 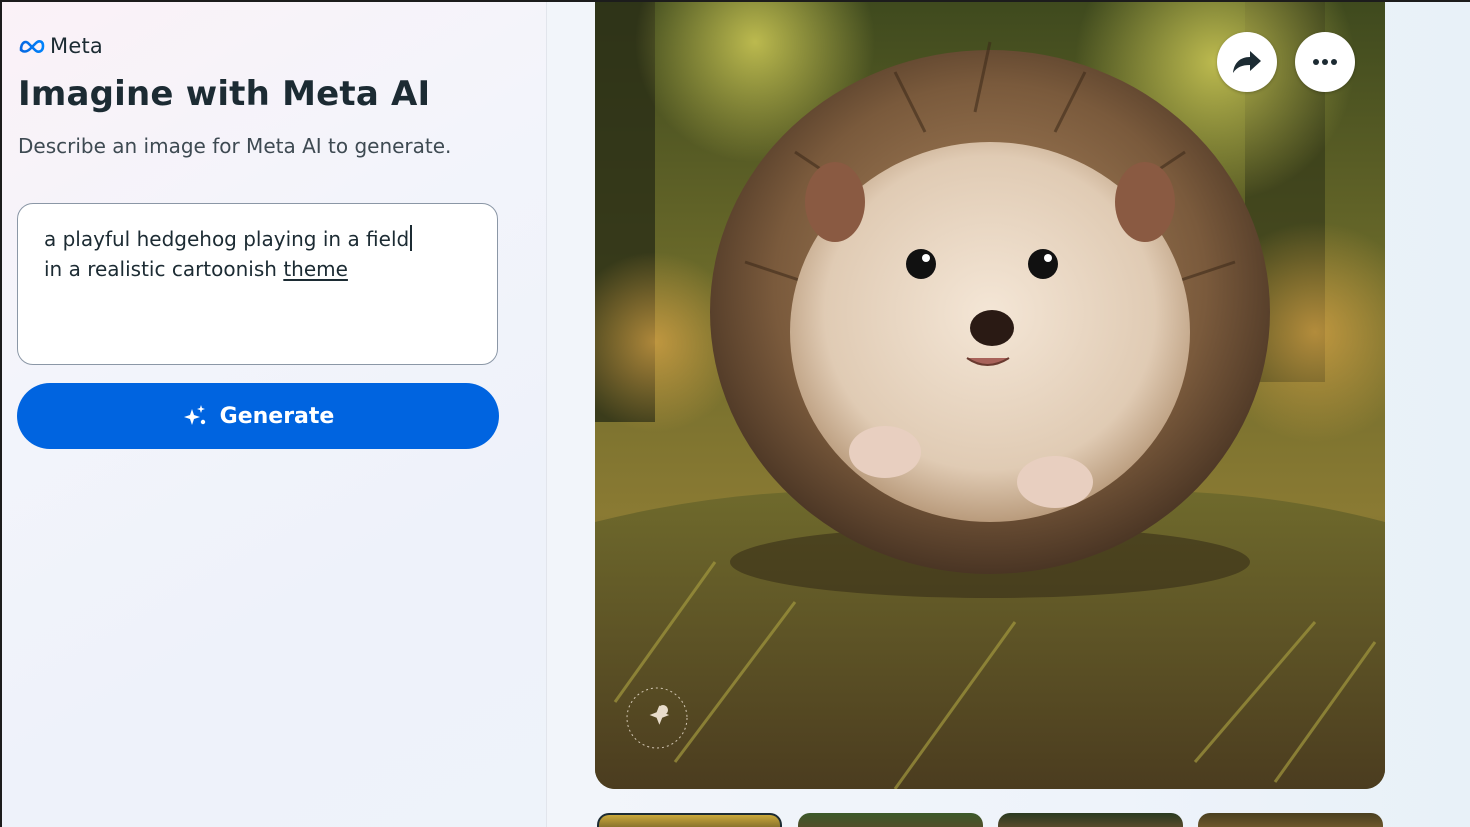 What do you see at coordinates (224, 94) in the screenshot?
I see `page-title: Imagine with Meta AI` at bounding box center [224, 94].